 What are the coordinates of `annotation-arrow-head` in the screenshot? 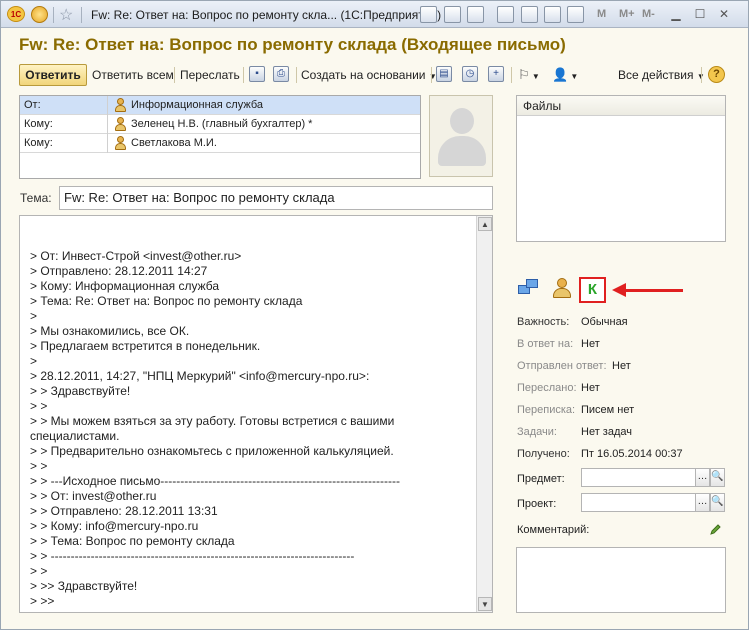 It's located at (619, 290).